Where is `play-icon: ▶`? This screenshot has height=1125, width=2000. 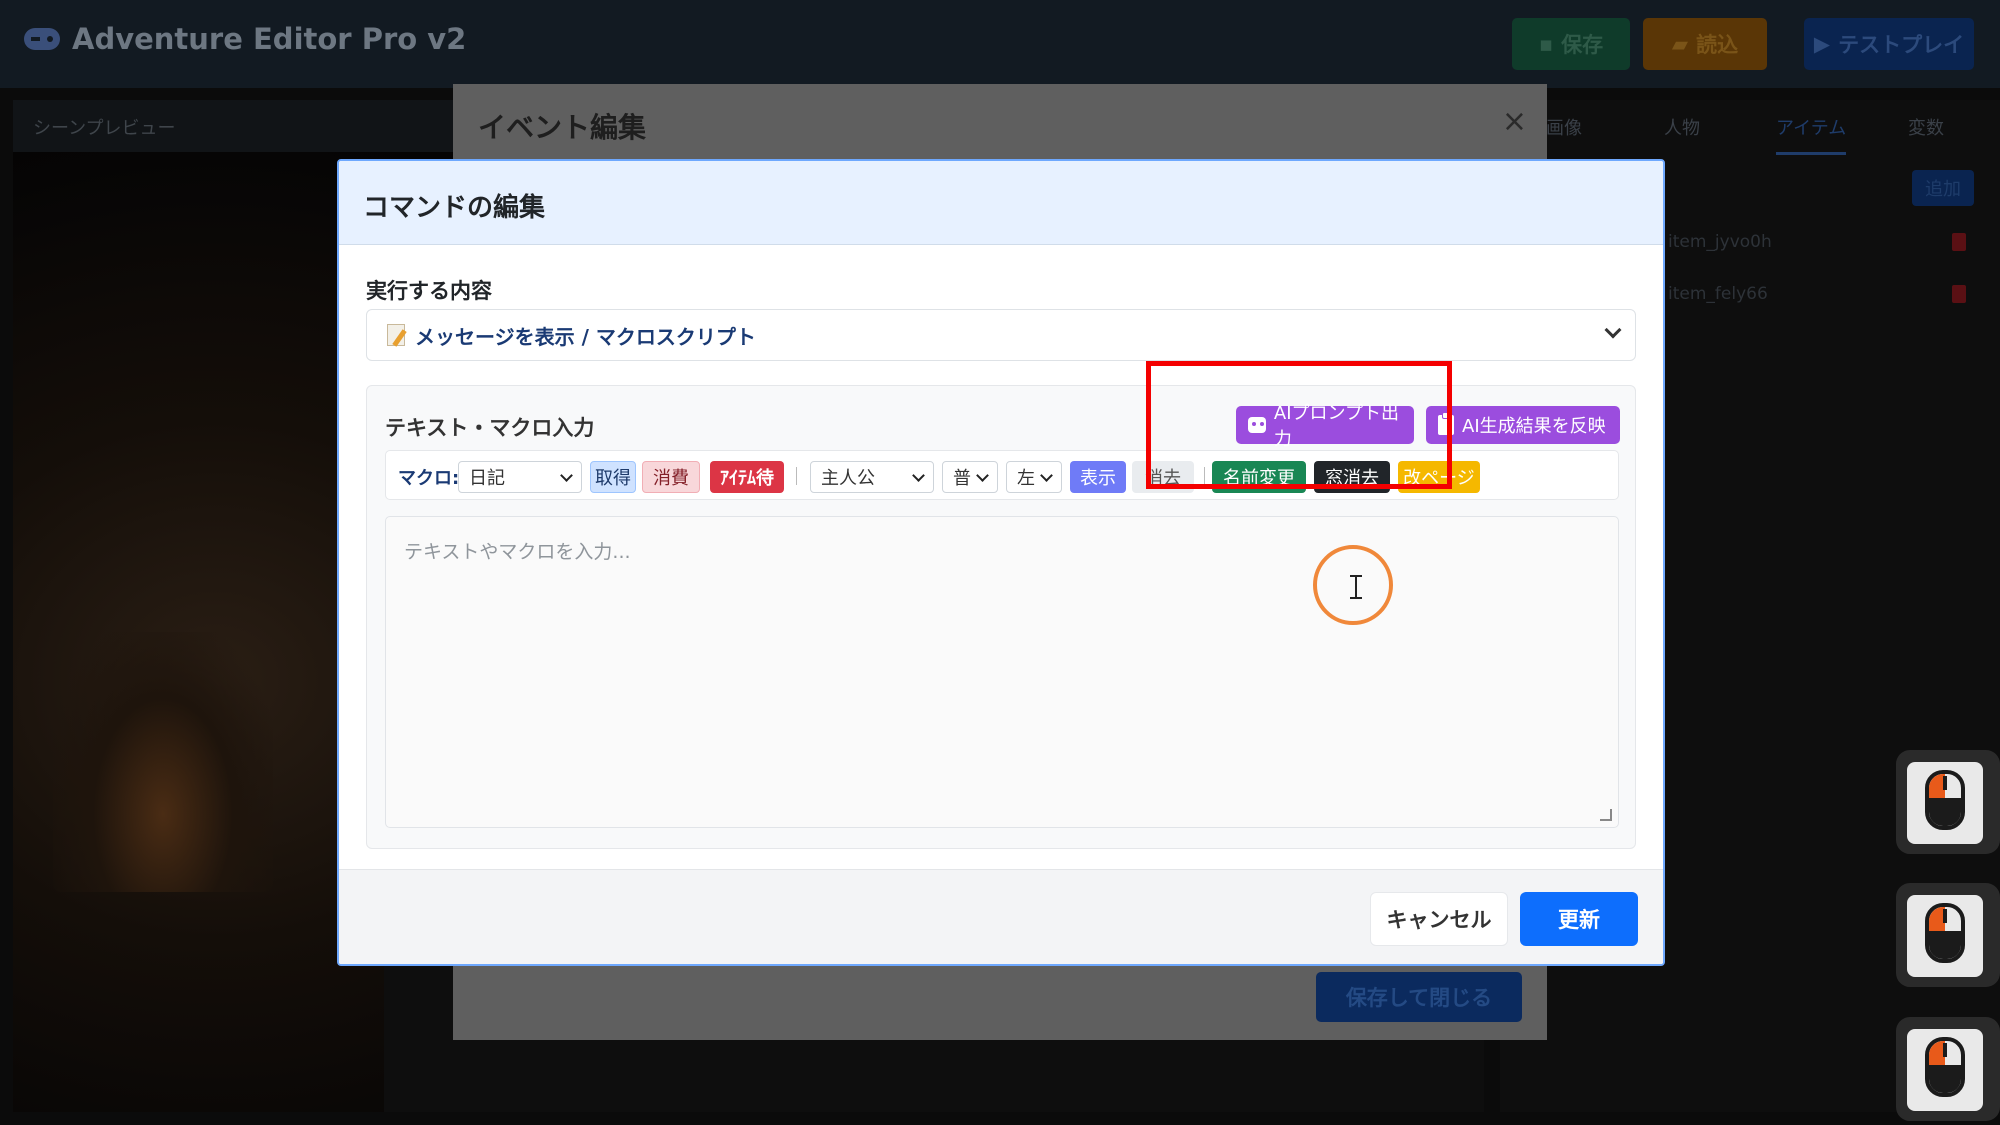 play-icon: ▶ is located at coordinates (1822, 44).